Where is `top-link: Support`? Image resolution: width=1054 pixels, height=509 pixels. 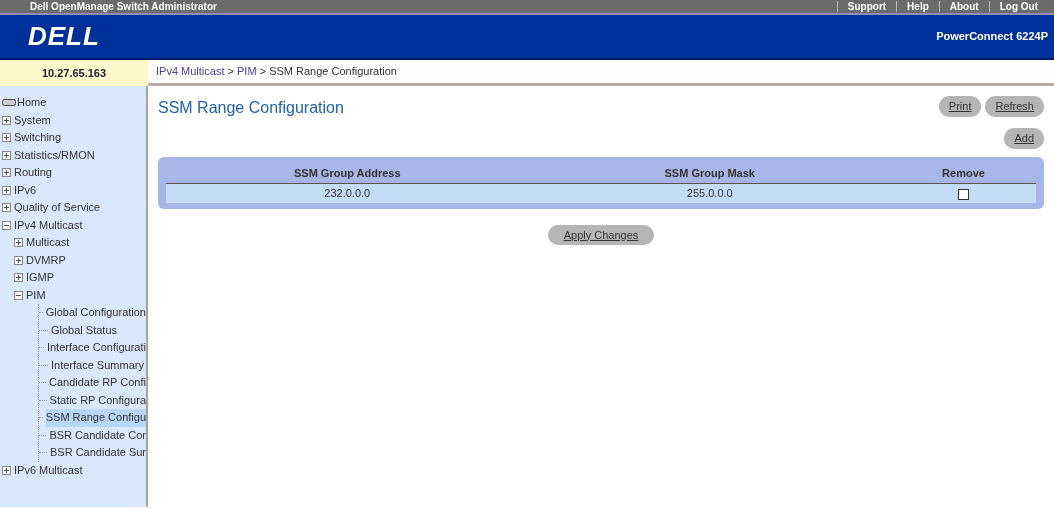 top-link: Support is located at coordinates (866, 6).